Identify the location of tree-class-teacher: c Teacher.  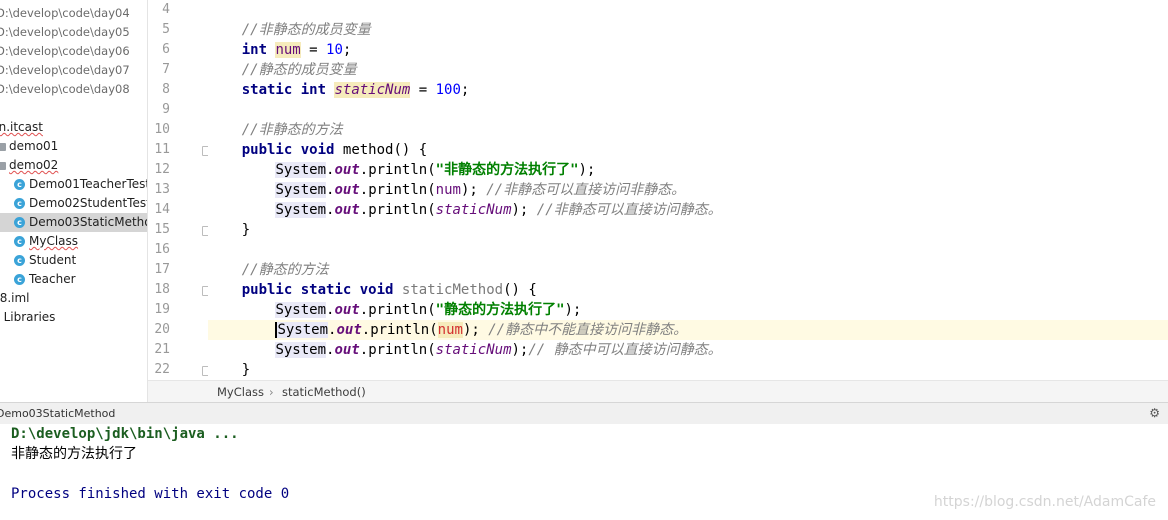
(45, 279).